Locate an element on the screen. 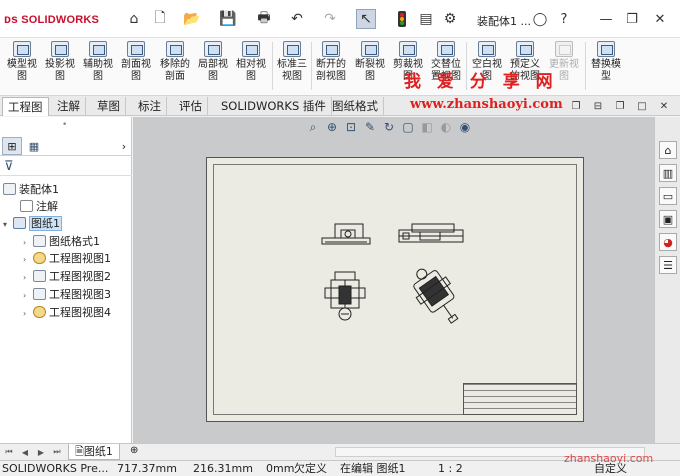  property-manager-tab-icon: ▦ is located at coordinates (34, 146).